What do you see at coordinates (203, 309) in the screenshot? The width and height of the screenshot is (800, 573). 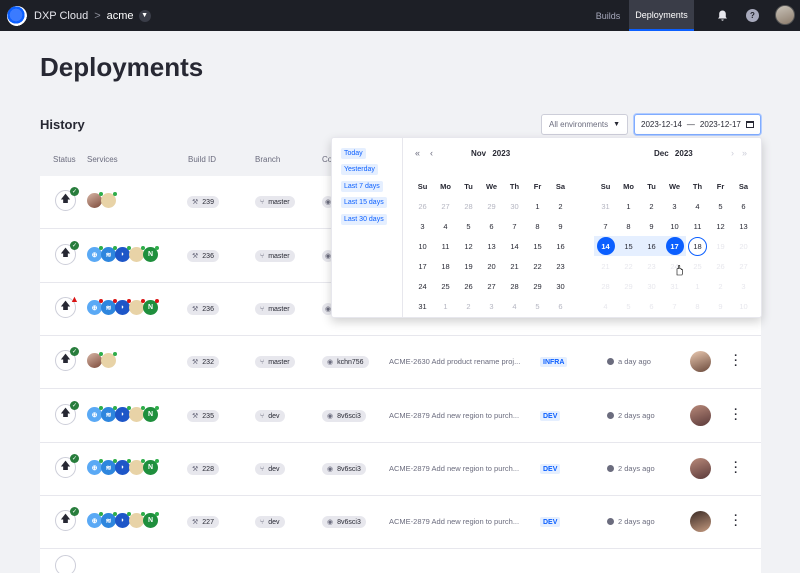 I see `build-pill: ⚒ 236` at bounding box center [203, 309].